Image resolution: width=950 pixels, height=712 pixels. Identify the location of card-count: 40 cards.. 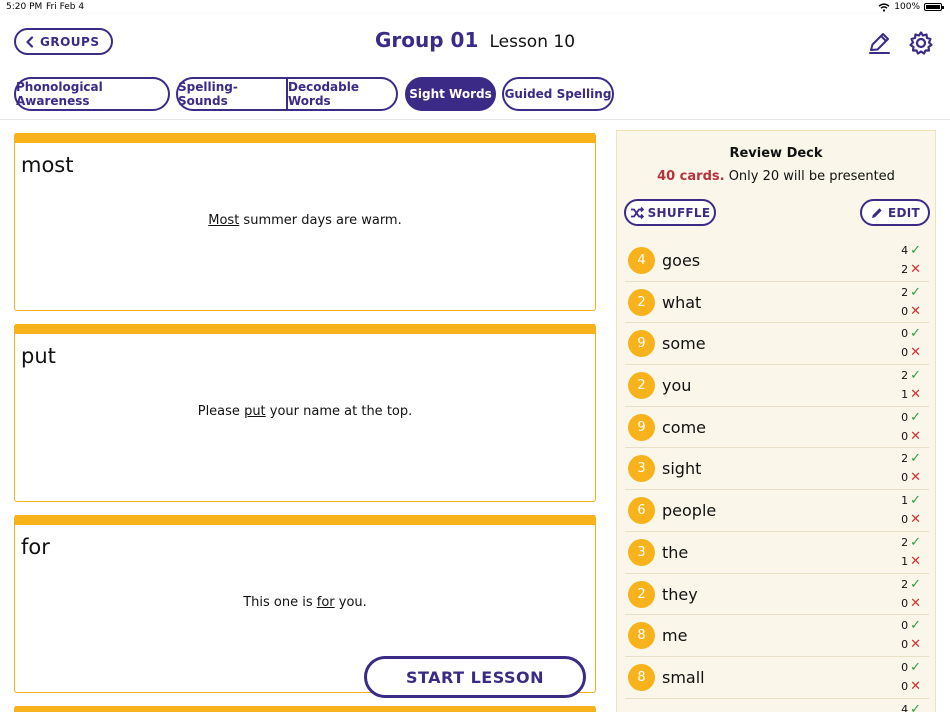
(691, 176).